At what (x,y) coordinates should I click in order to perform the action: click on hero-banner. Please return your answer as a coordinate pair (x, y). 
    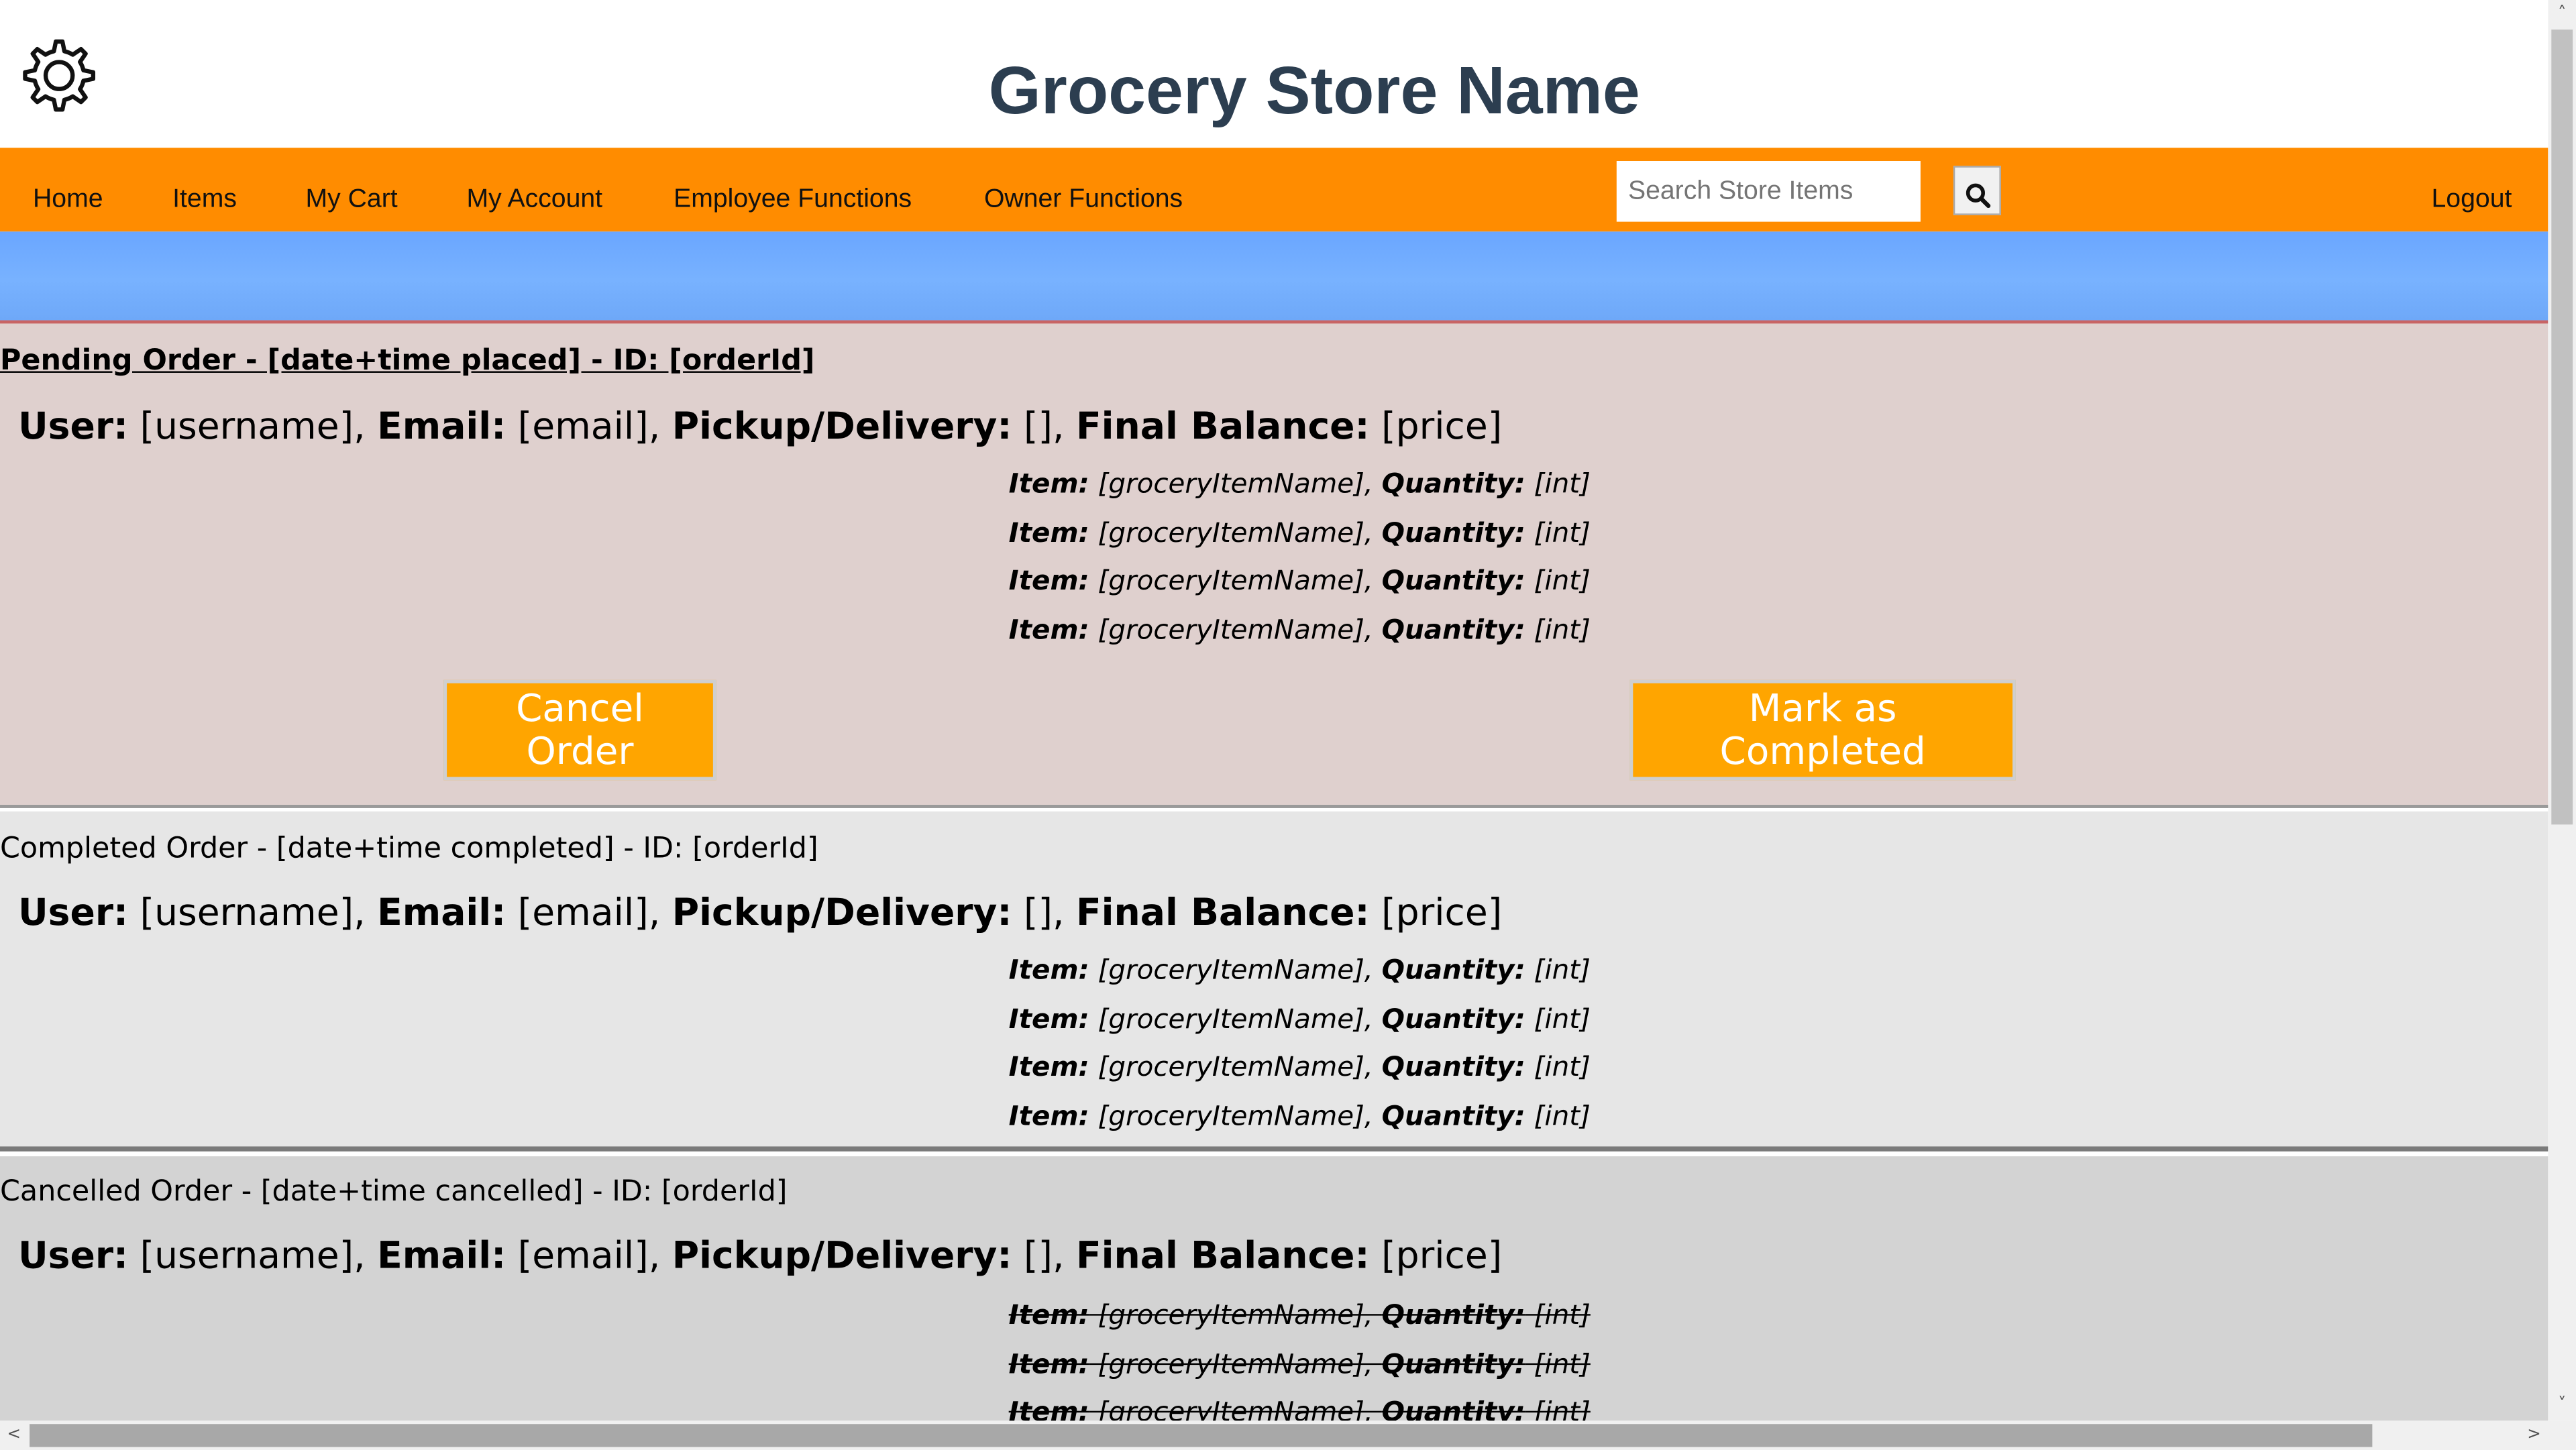
    Looking at the image, I should click on (1274, 277).